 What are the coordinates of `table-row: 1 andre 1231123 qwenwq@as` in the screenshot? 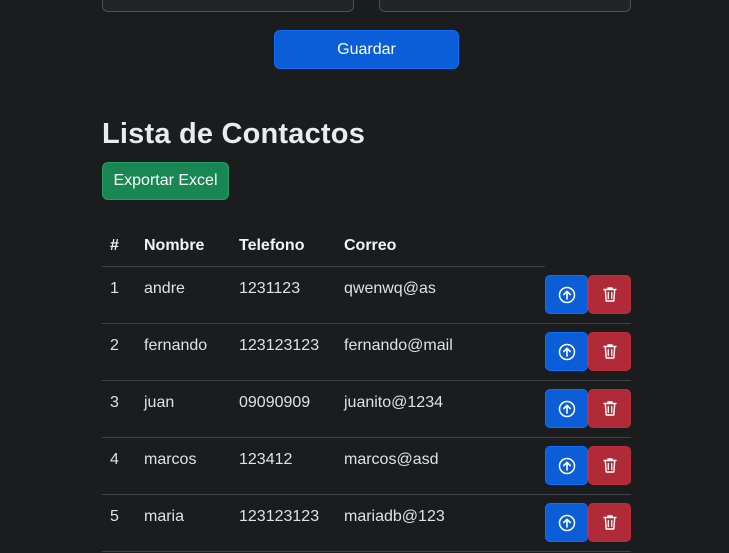 It's located at (366, 295).